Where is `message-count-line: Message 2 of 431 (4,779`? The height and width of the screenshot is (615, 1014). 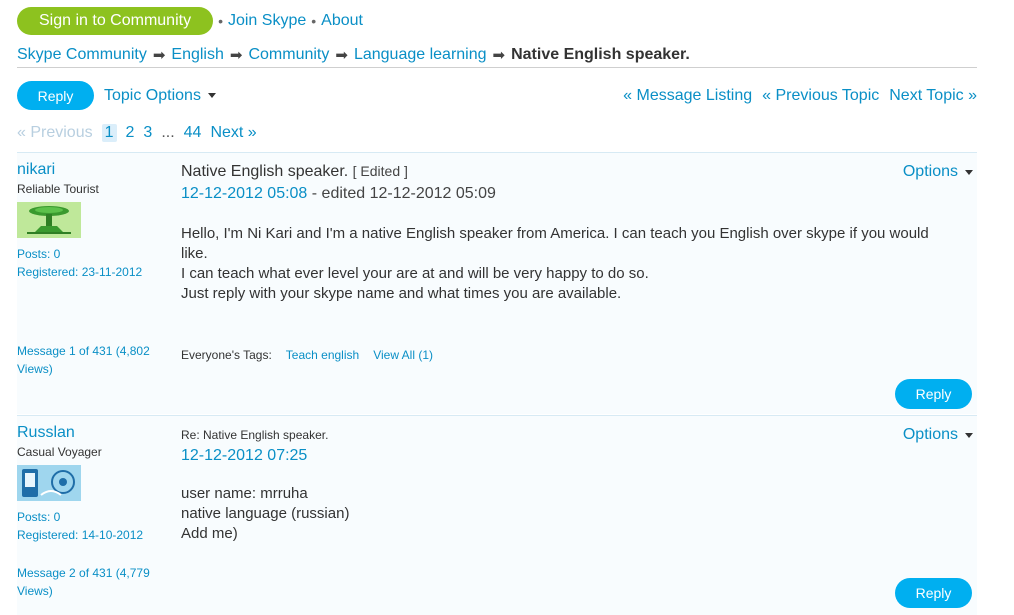
message-count-line: Message 2 of 431 (4,779 is located at coordinates (83, 573).